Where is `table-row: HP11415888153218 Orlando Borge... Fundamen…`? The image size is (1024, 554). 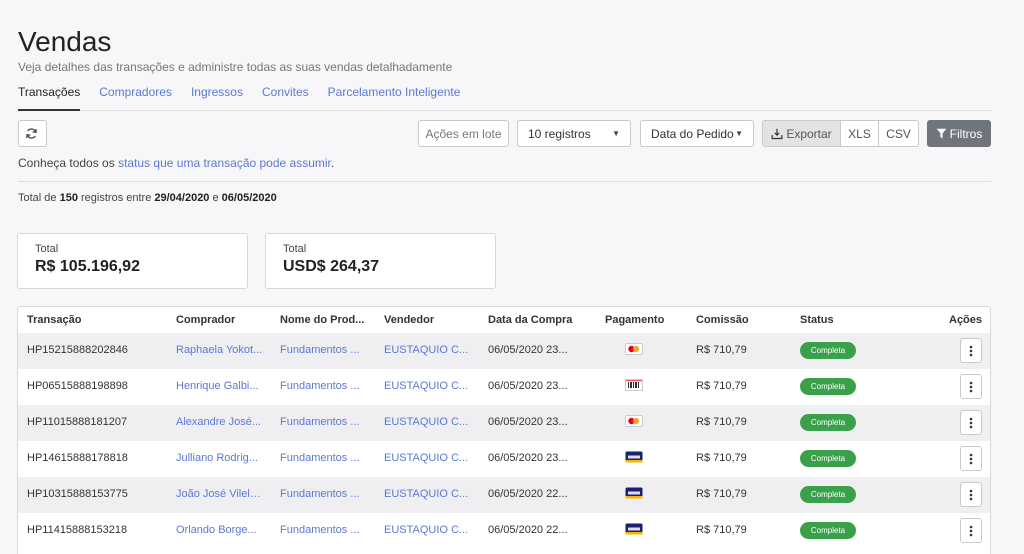
table-row: HP11415888153218 Orlando Borge... Fundamen… is located at coordinates (504, 531).